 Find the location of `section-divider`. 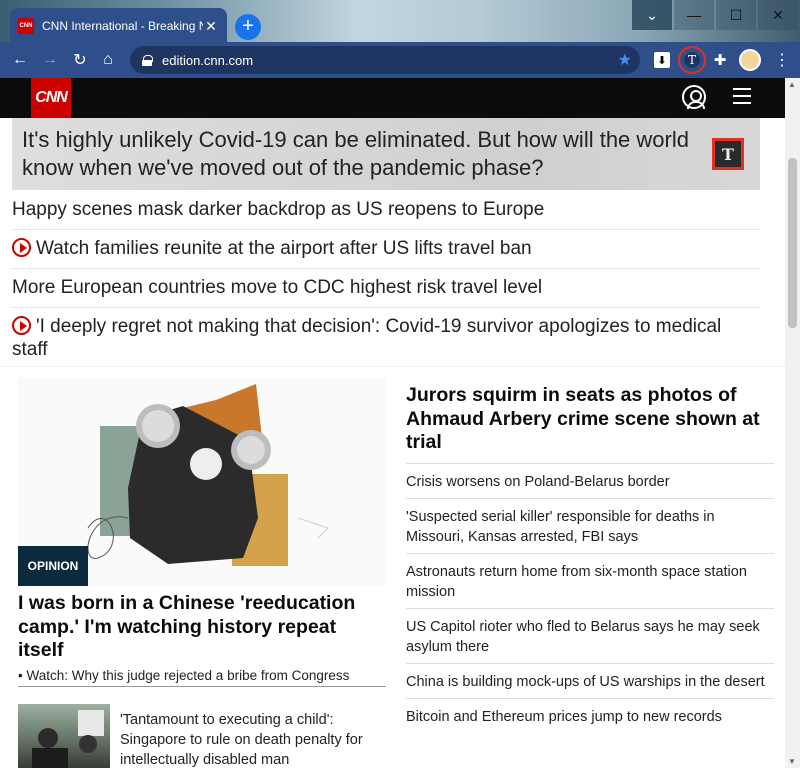

section-divider is located at coordinates (392, 366).